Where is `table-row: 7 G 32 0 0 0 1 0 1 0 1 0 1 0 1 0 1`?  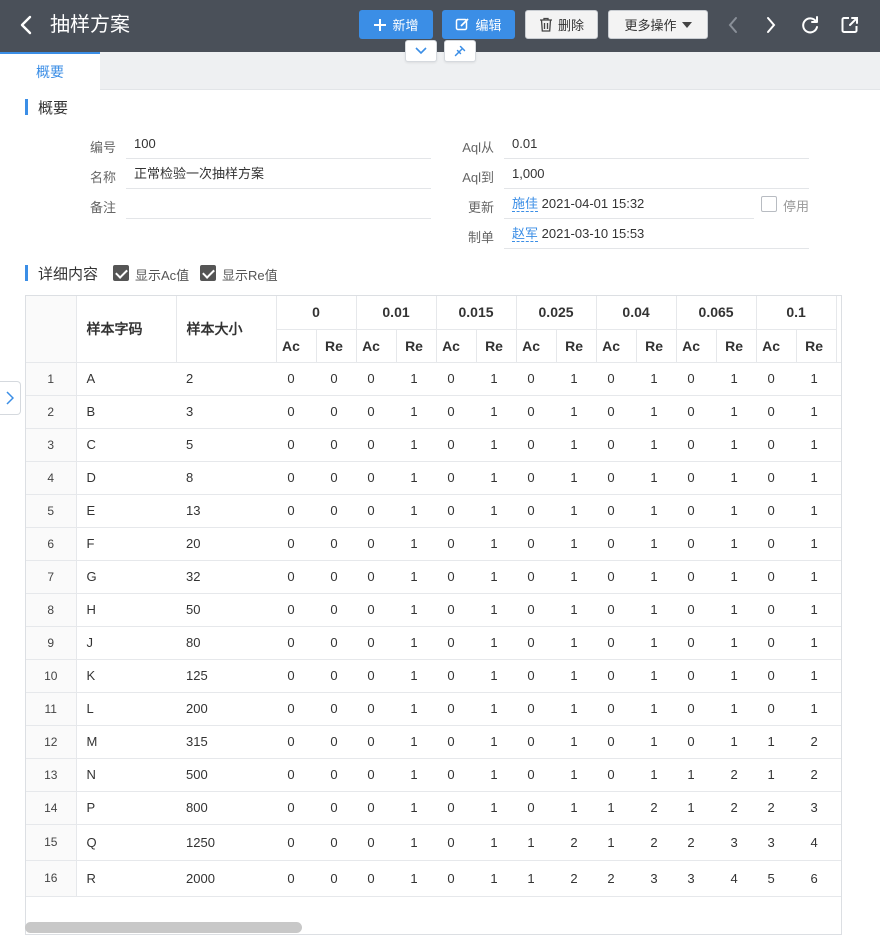
table-row: 7 G 32 0 0 0 1 0 1 0 1 0 1 0 1 0 1 is located at coordinates (433, 577).